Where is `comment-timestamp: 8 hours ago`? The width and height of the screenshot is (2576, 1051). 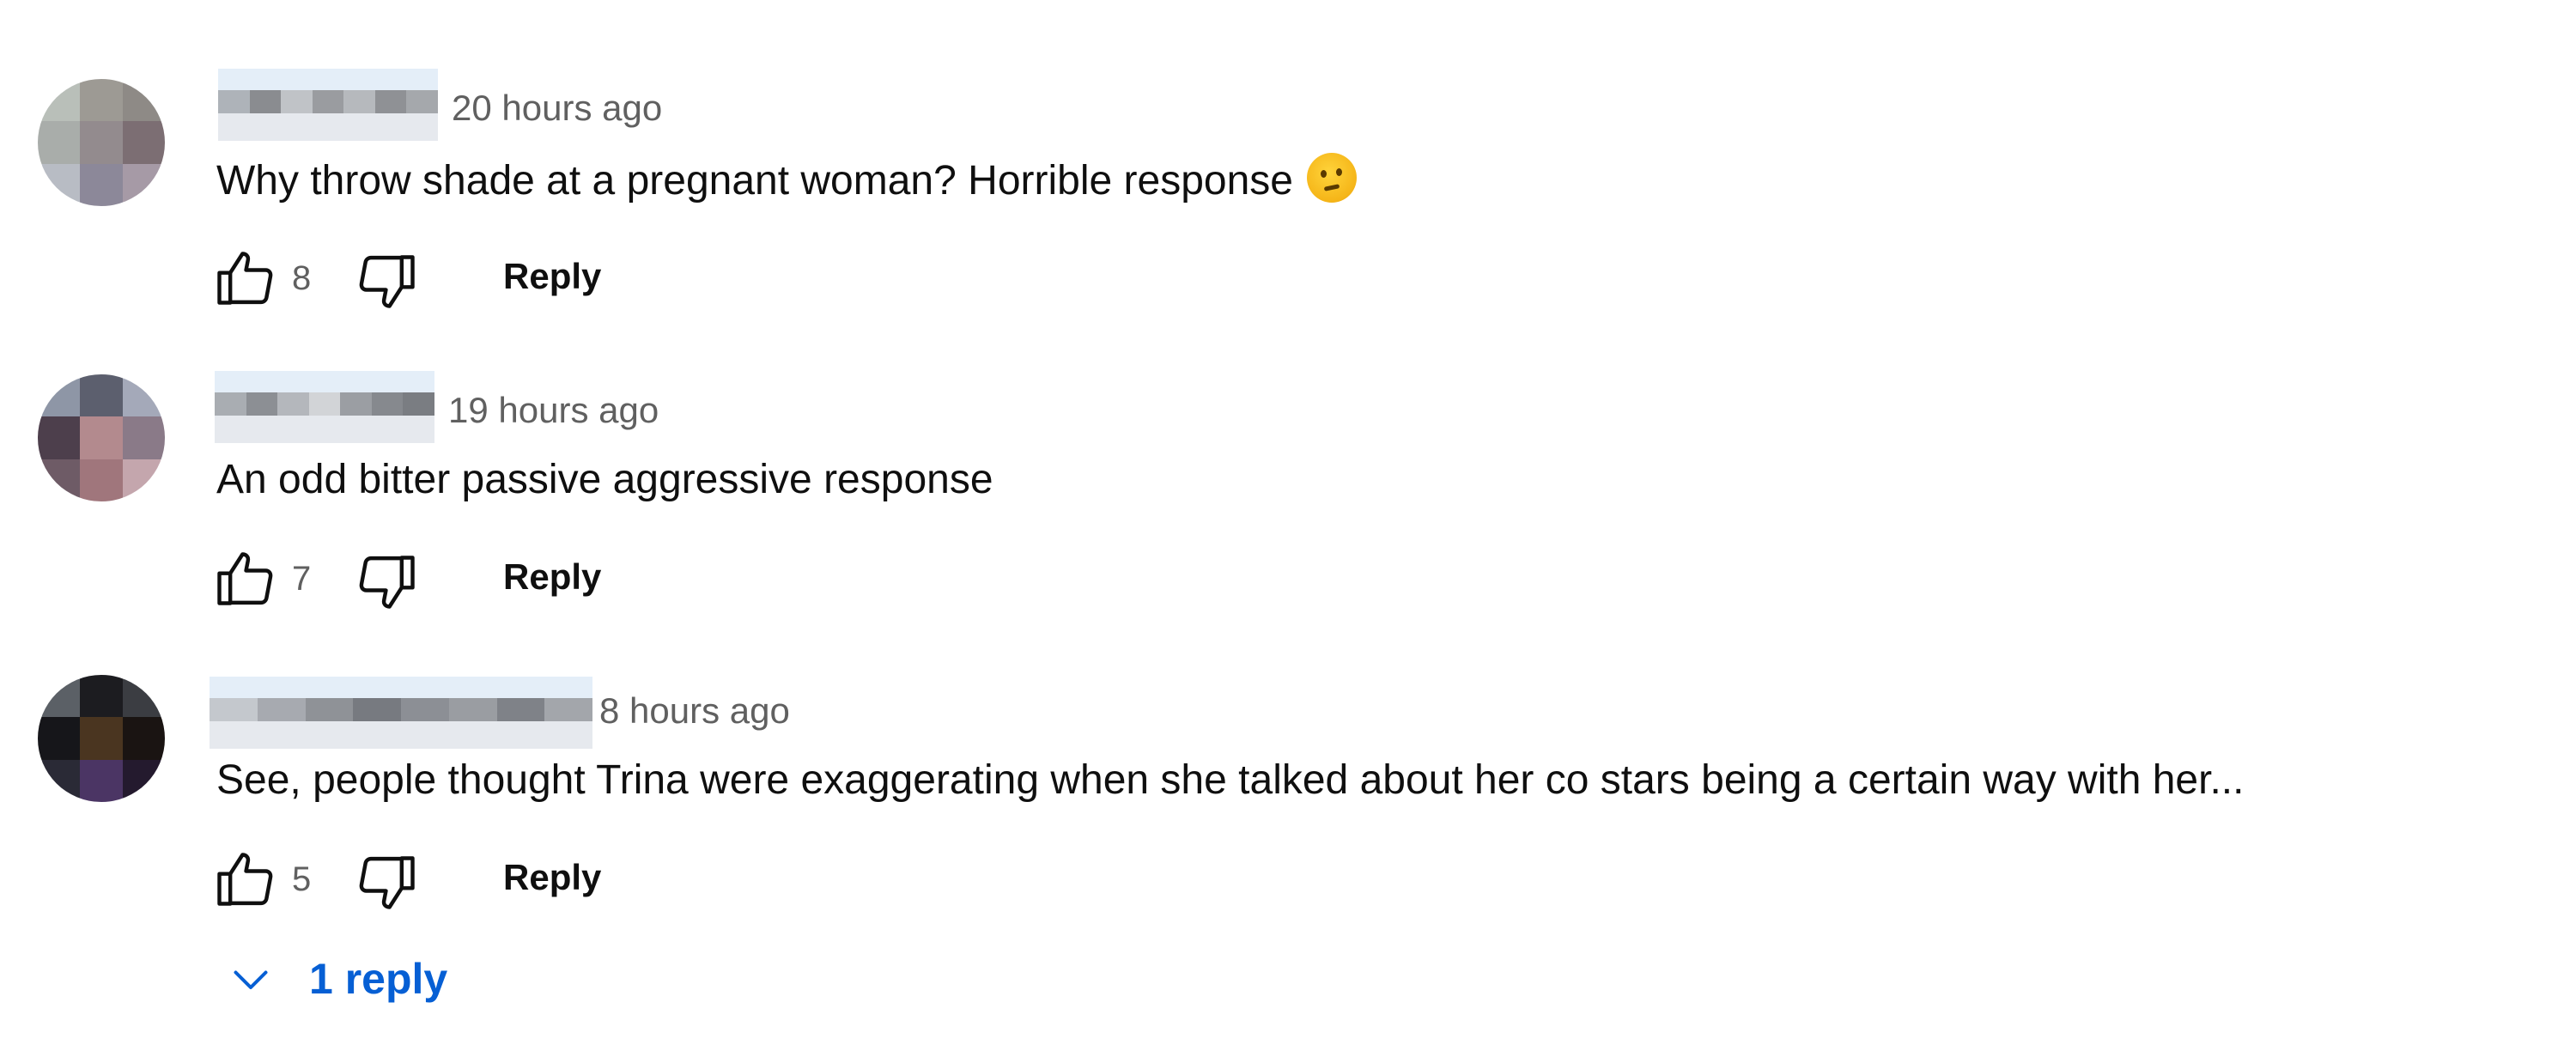
comment-timestamp: 8 hours ago is located at coordinates (695, 711).